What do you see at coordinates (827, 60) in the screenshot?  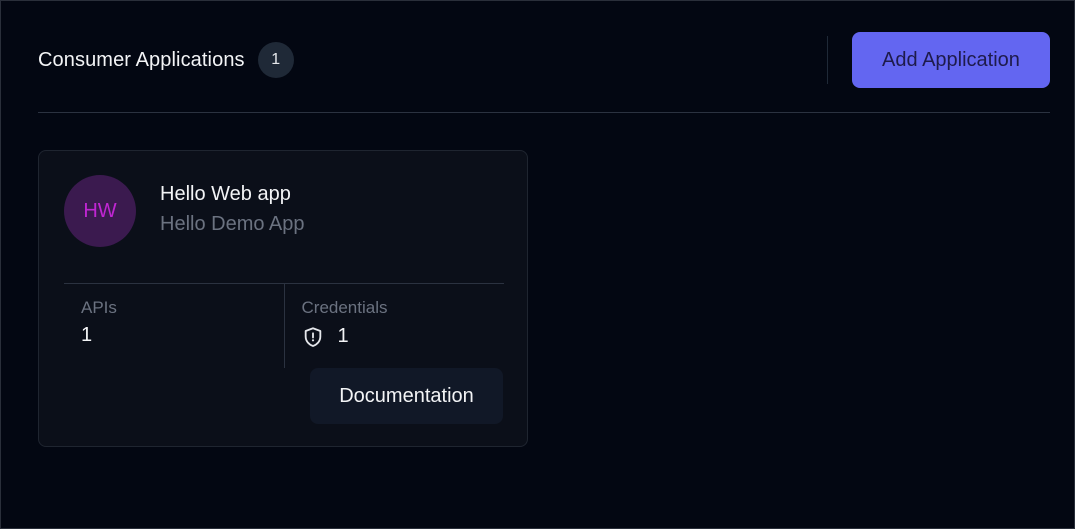 I see `header-divider` at bounding box center [827, 60].